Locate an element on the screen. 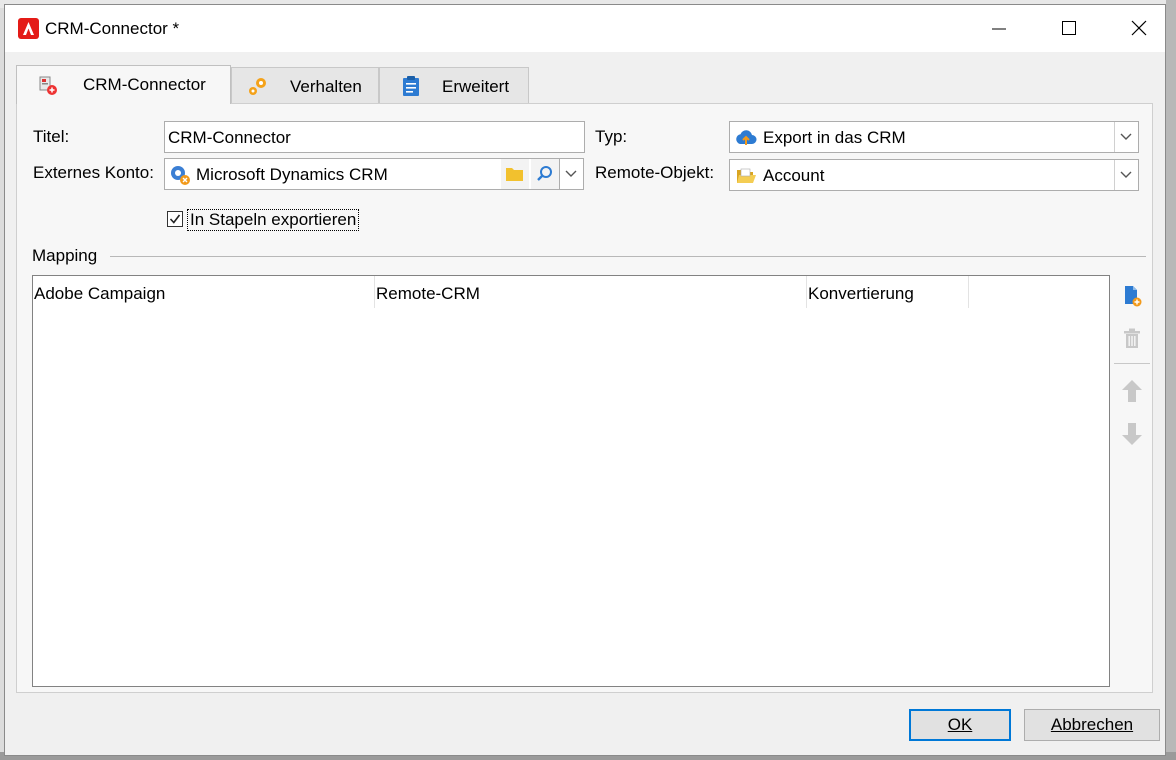 Image resolution: width=1176 pixels, height=760 pixels. tab-crm-connector: CRM-Connector is located at coordinates (123, 84).